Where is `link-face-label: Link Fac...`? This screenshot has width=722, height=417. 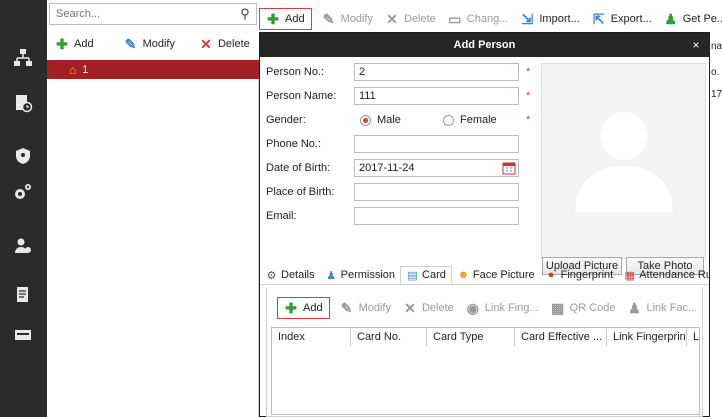
link-face-label: Link Fac... is located at coordinates (672, 308).